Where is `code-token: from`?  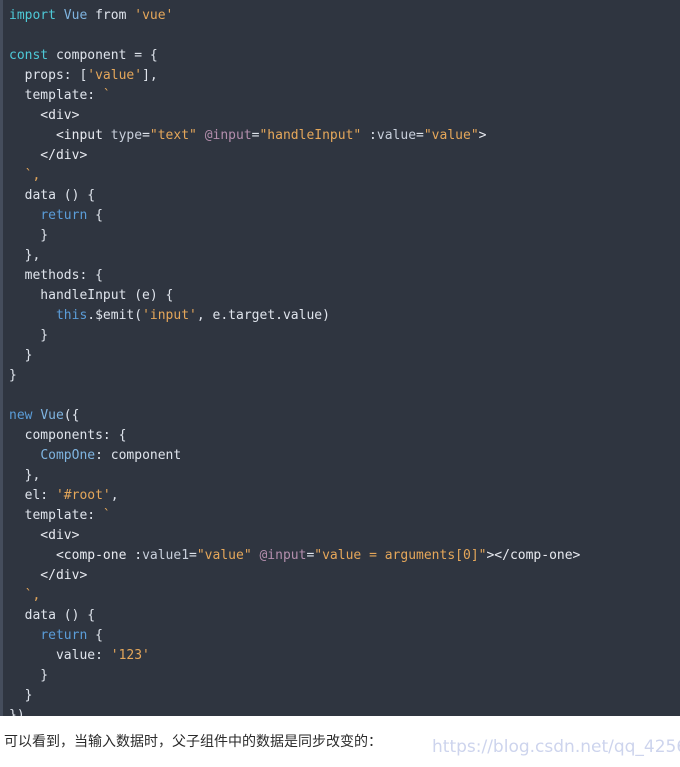
code-token: from is located at coordinates (111, 15).